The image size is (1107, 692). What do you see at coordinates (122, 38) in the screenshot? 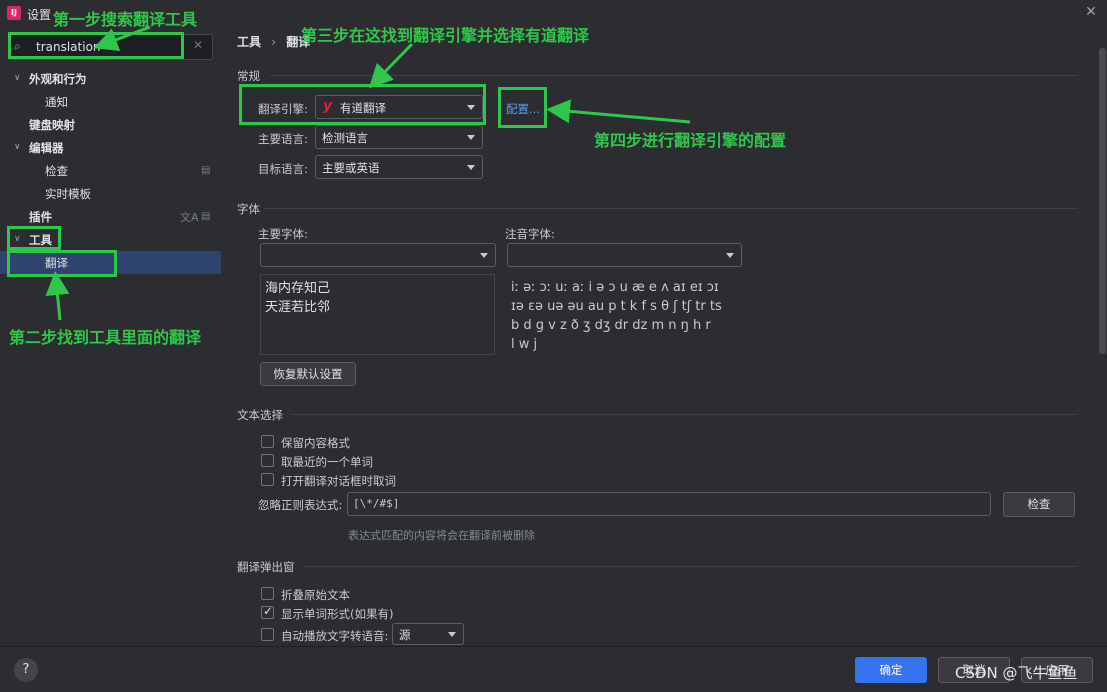
I see `arrow-step1` at bounding box center [122, 38].